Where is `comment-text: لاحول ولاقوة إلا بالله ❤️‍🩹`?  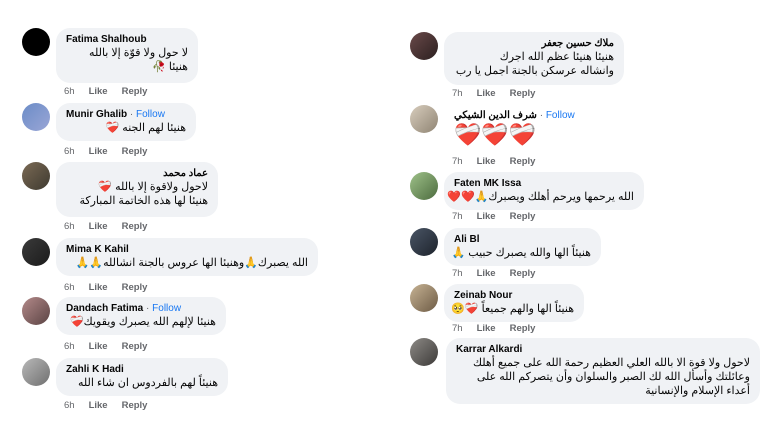 comment-text: لاحول ولاقوة إلا بالله ❤️‍🩹 is located at coordinates (153, 187).